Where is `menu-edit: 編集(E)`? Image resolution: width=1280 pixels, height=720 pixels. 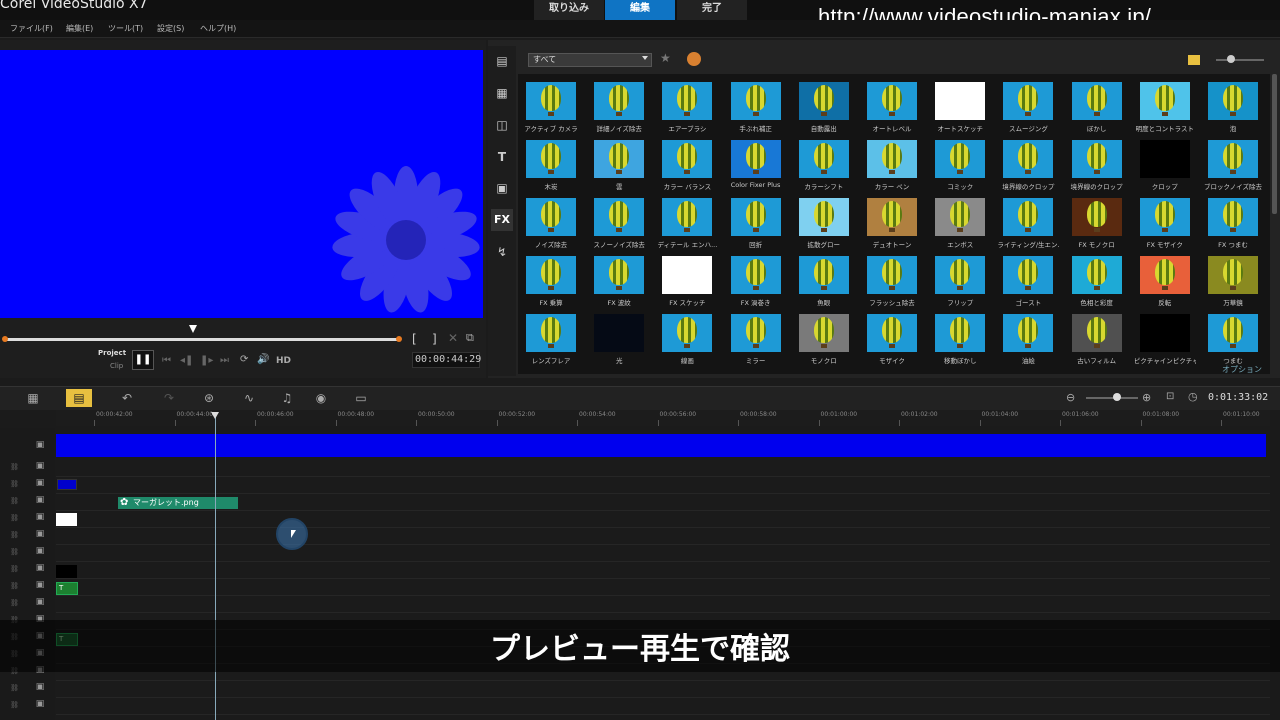 menu-edit: 編集(E) is located at coordinates (79, 28).